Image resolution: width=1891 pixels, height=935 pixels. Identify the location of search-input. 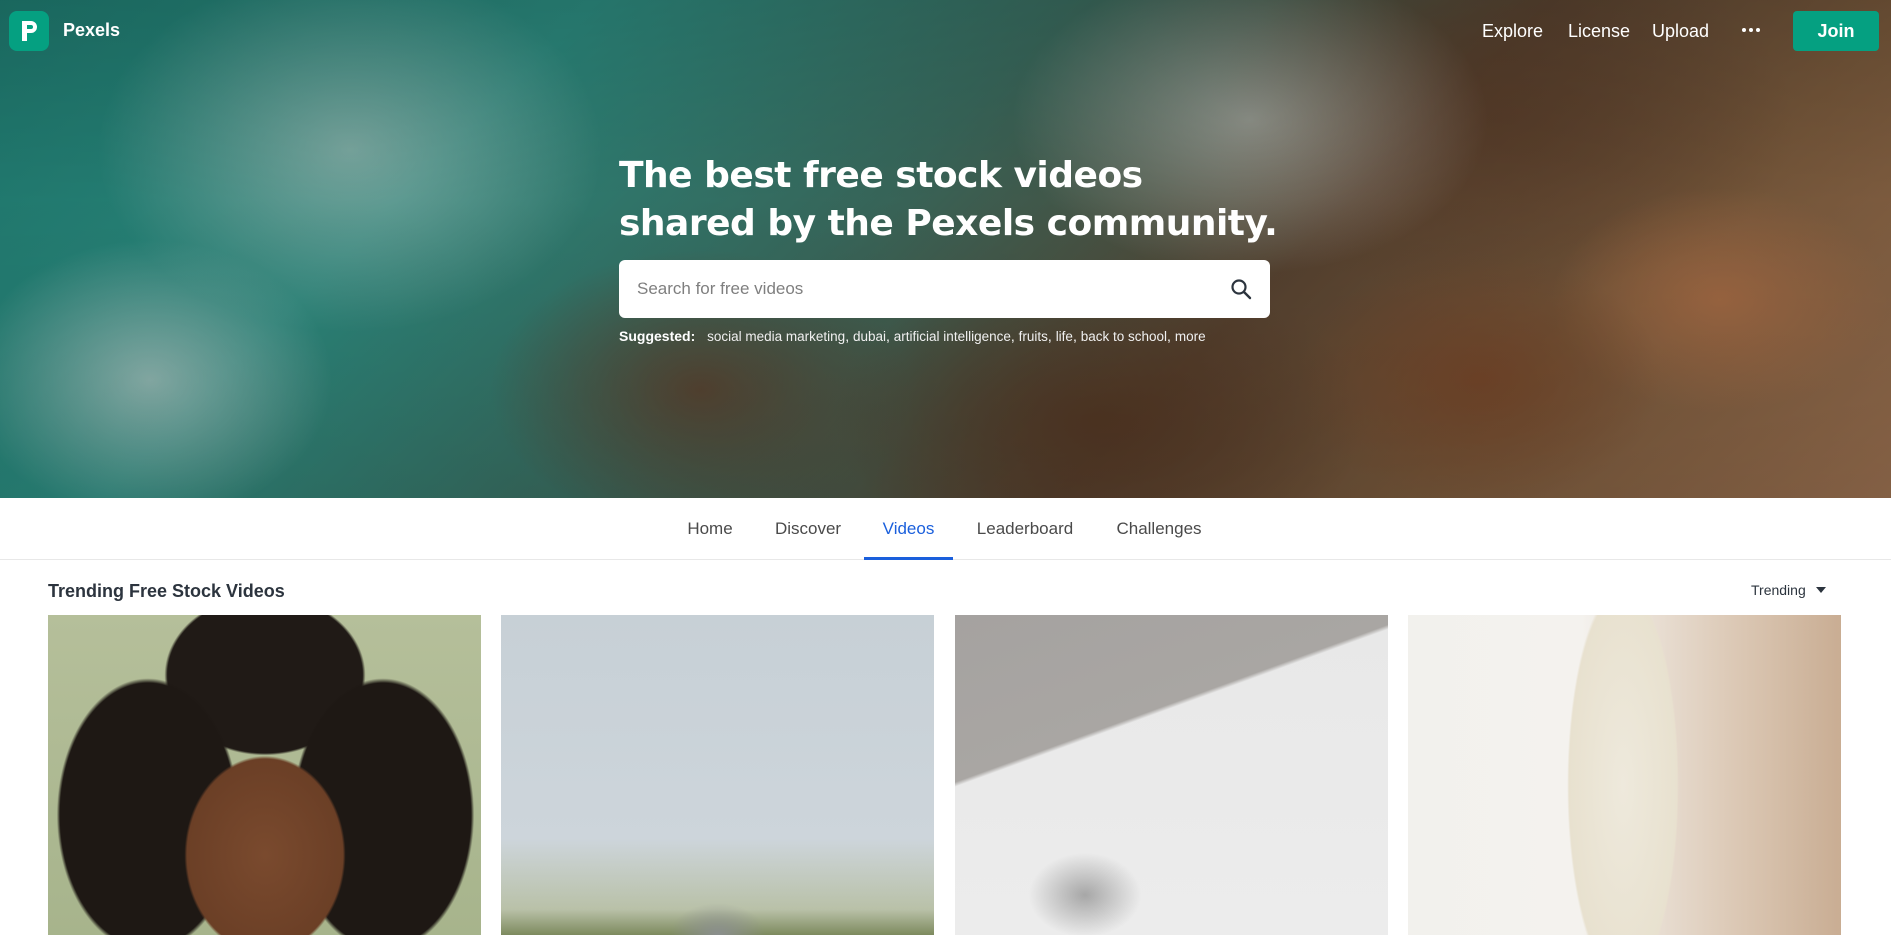
(915, 289).